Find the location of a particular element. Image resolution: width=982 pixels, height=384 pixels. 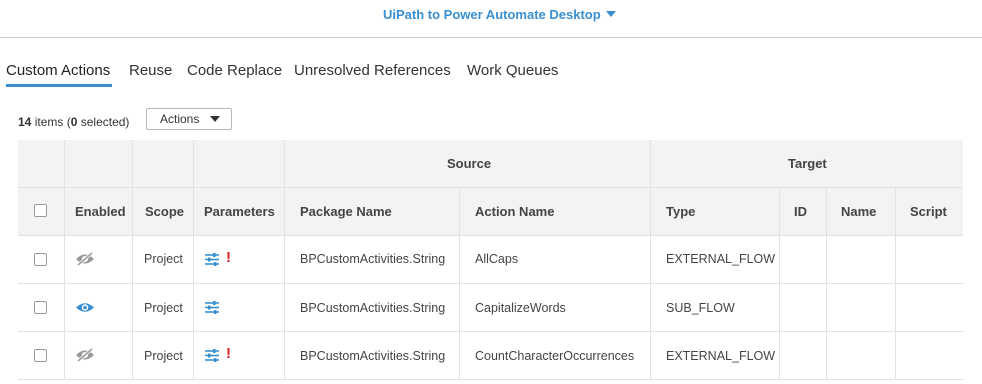

tab-work-queues: Work Queues is located at coordinates (512, 70).